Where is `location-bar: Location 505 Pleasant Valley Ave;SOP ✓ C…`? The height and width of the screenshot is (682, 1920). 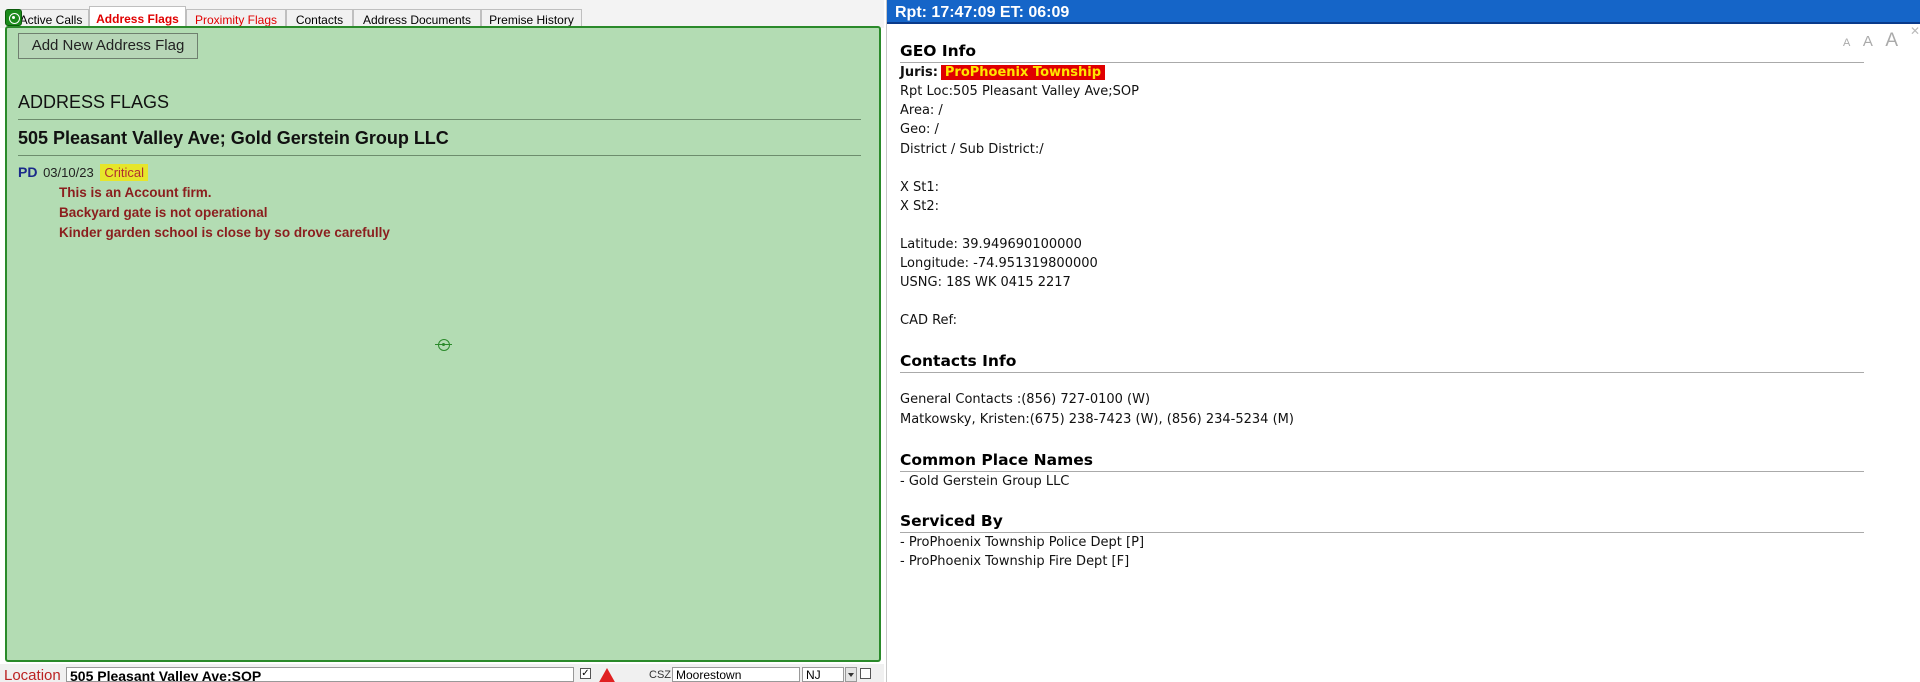
location-bar: Location 505 Pleasant Valley Ave;SOP ✓ C… is located at coordinates (442, 673).